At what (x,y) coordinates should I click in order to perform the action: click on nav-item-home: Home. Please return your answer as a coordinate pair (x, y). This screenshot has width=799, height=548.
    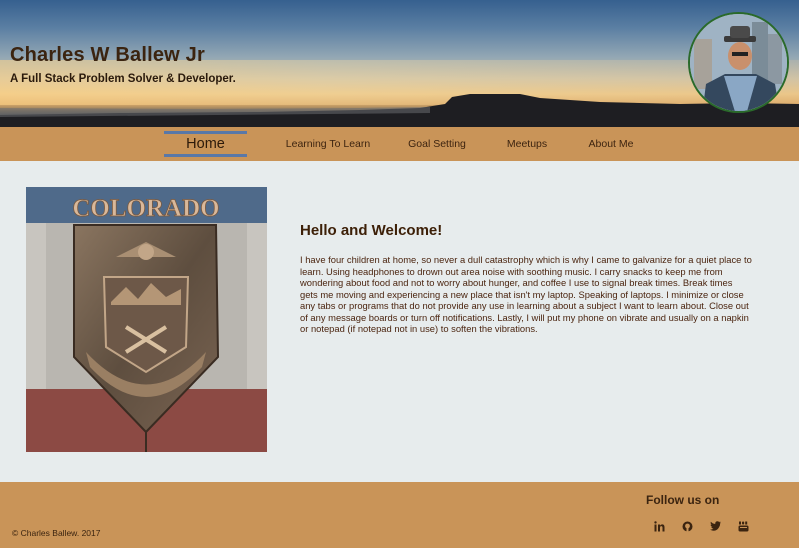
    Looking at the image, I should click on (205, 144).